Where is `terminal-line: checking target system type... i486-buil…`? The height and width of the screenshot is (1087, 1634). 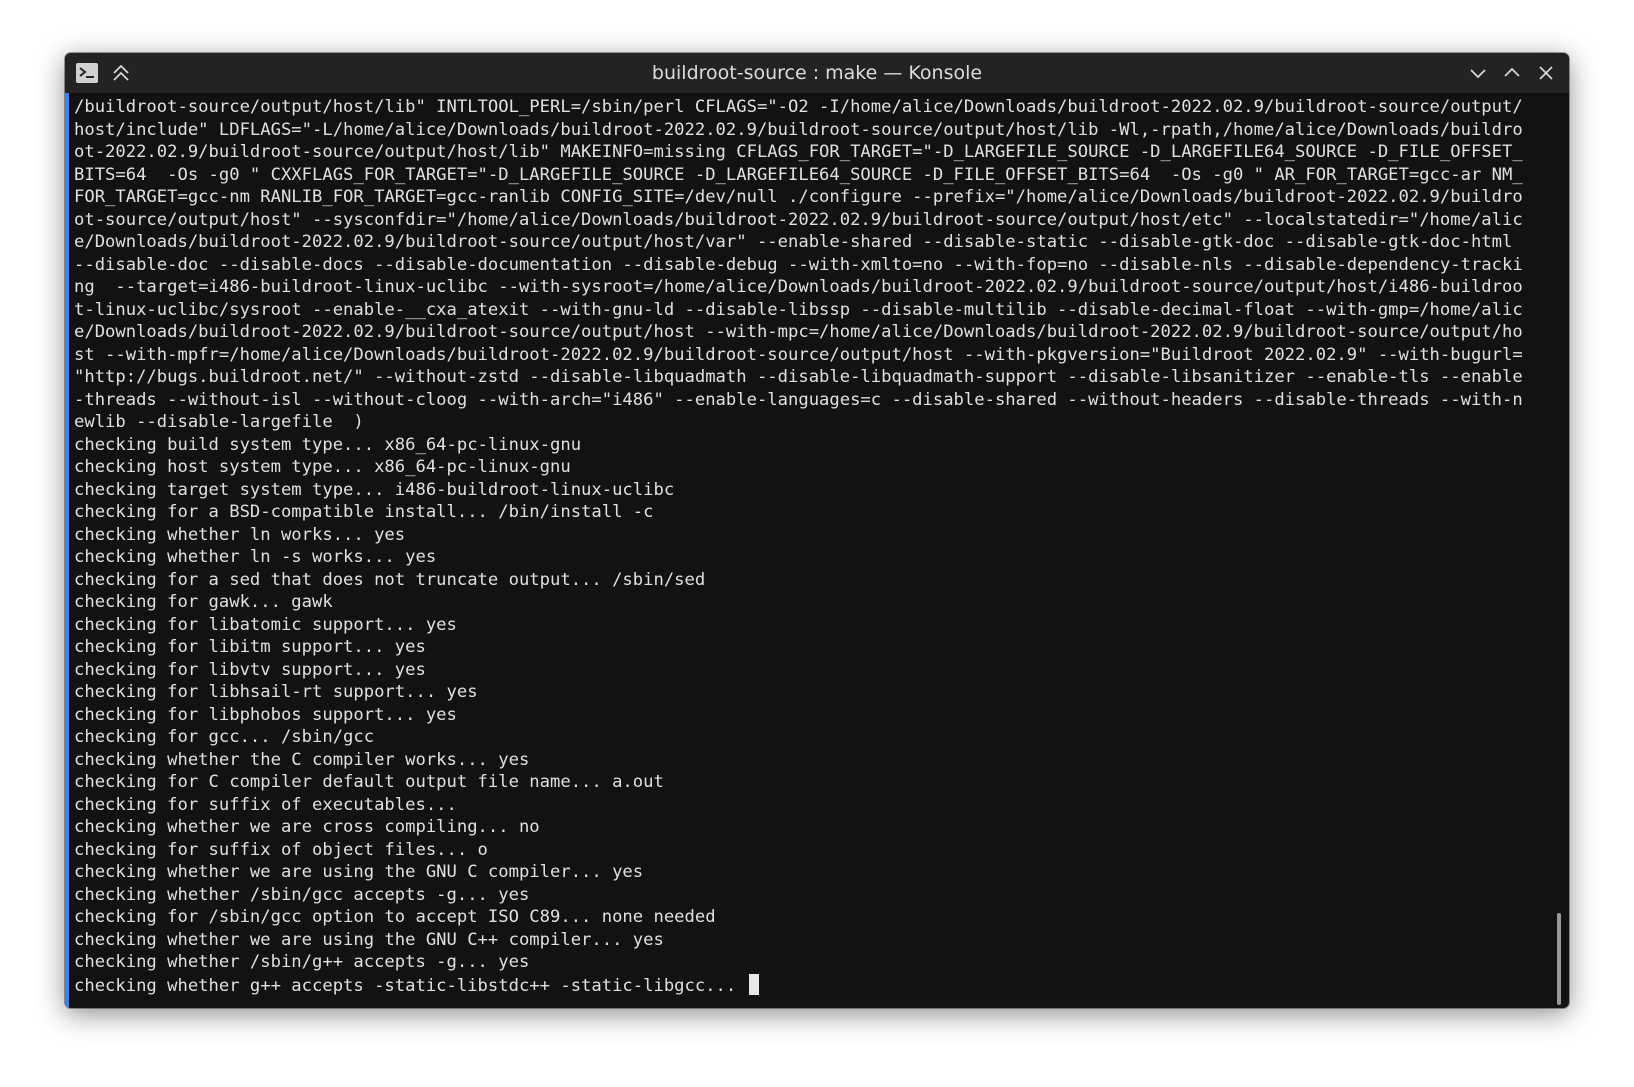 terminal-line: checking target system type... i486-buil… is located at coordinates (374, 489).